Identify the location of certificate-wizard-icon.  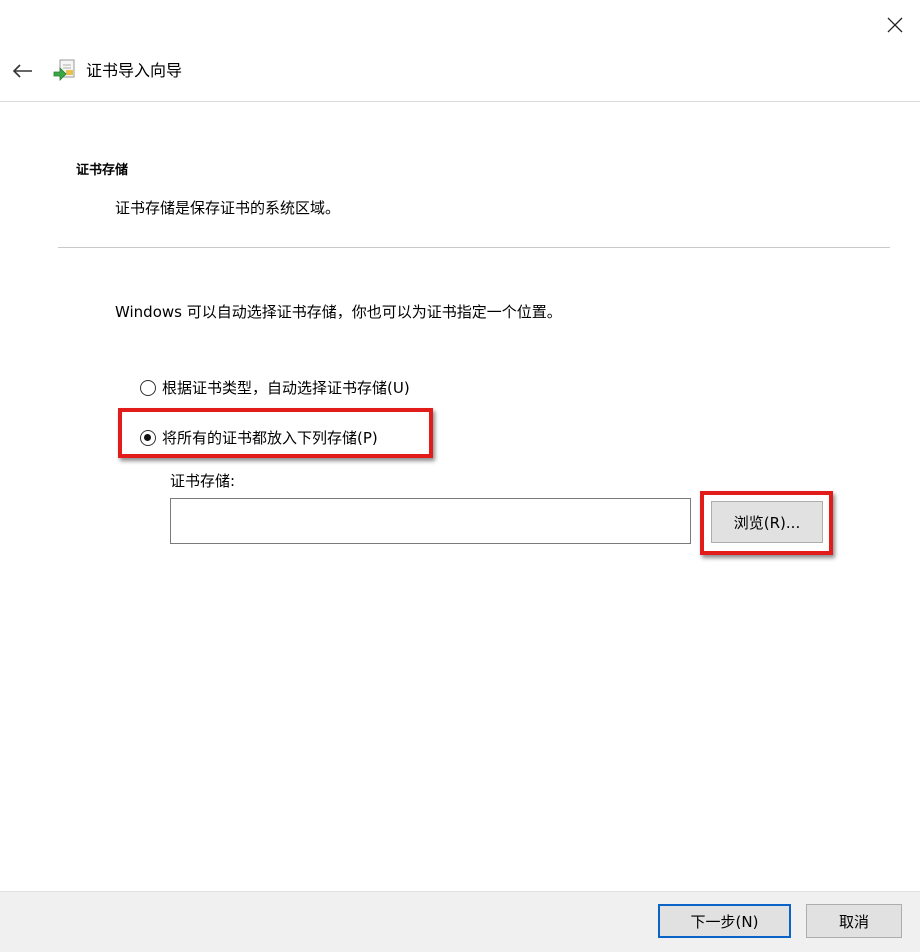
(65, 70).